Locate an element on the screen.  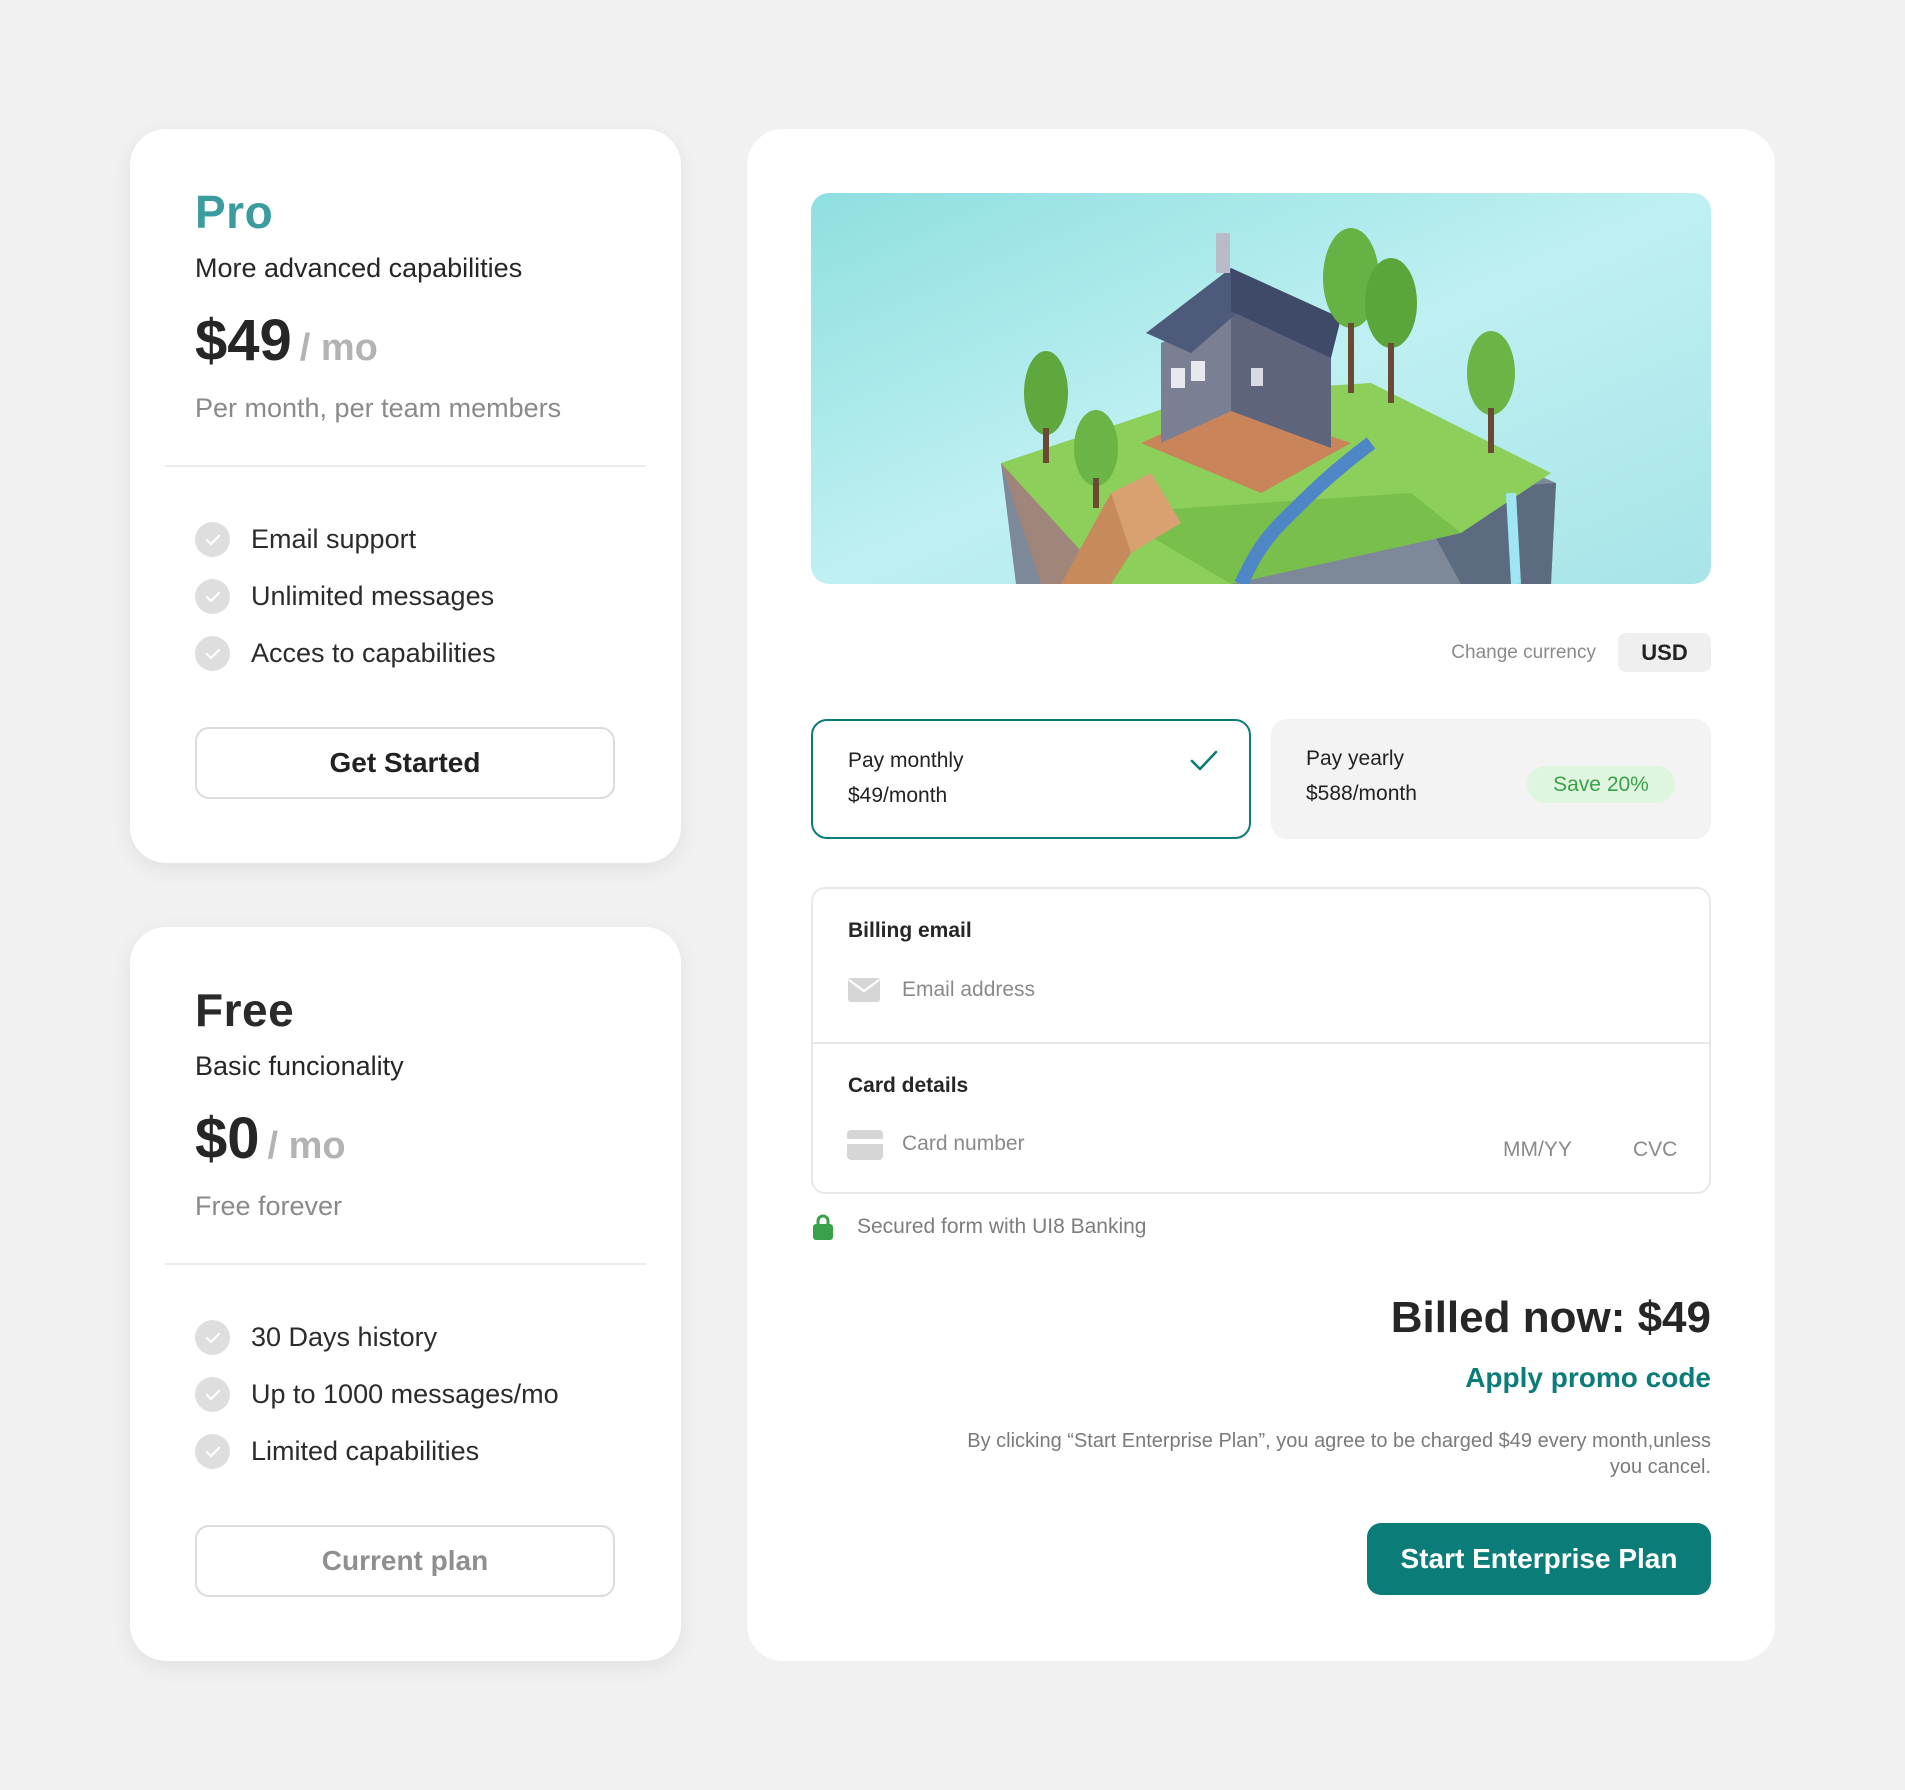
secure-text: Secured form with UI8 Banking is located at coordinates (1002, 1226).